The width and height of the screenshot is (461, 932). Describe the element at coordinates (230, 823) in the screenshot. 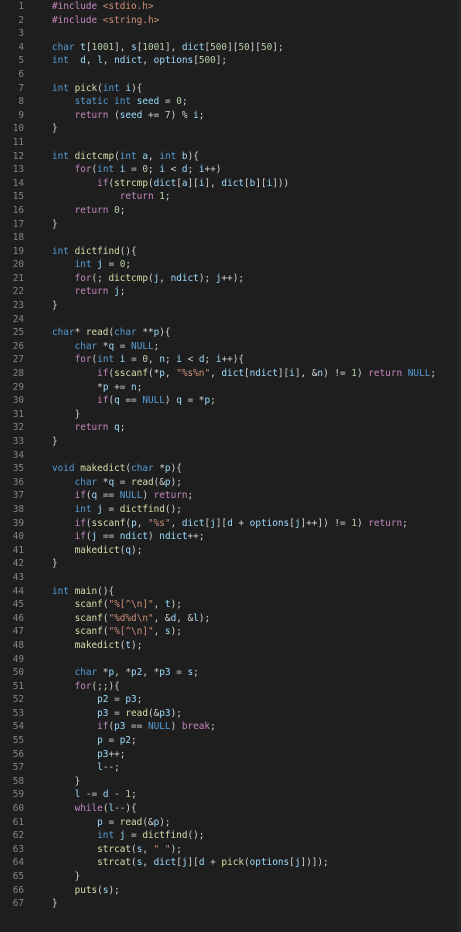

I see `code-line: 61 p = read(&p);` at that location.